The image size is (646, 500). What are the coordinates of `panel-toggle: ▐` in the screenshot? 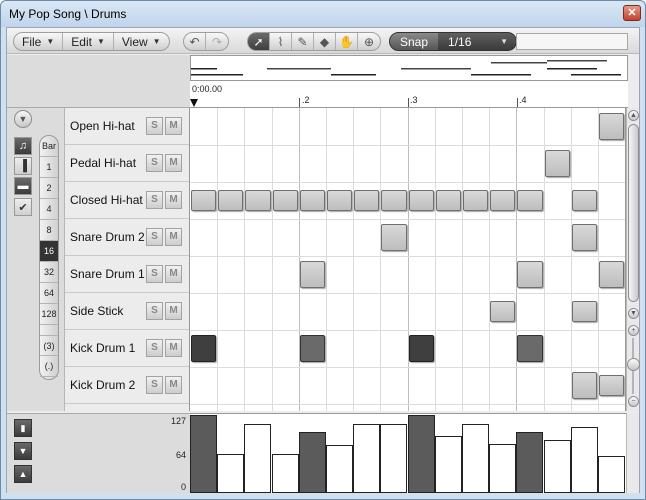 It's located at (23, 166).